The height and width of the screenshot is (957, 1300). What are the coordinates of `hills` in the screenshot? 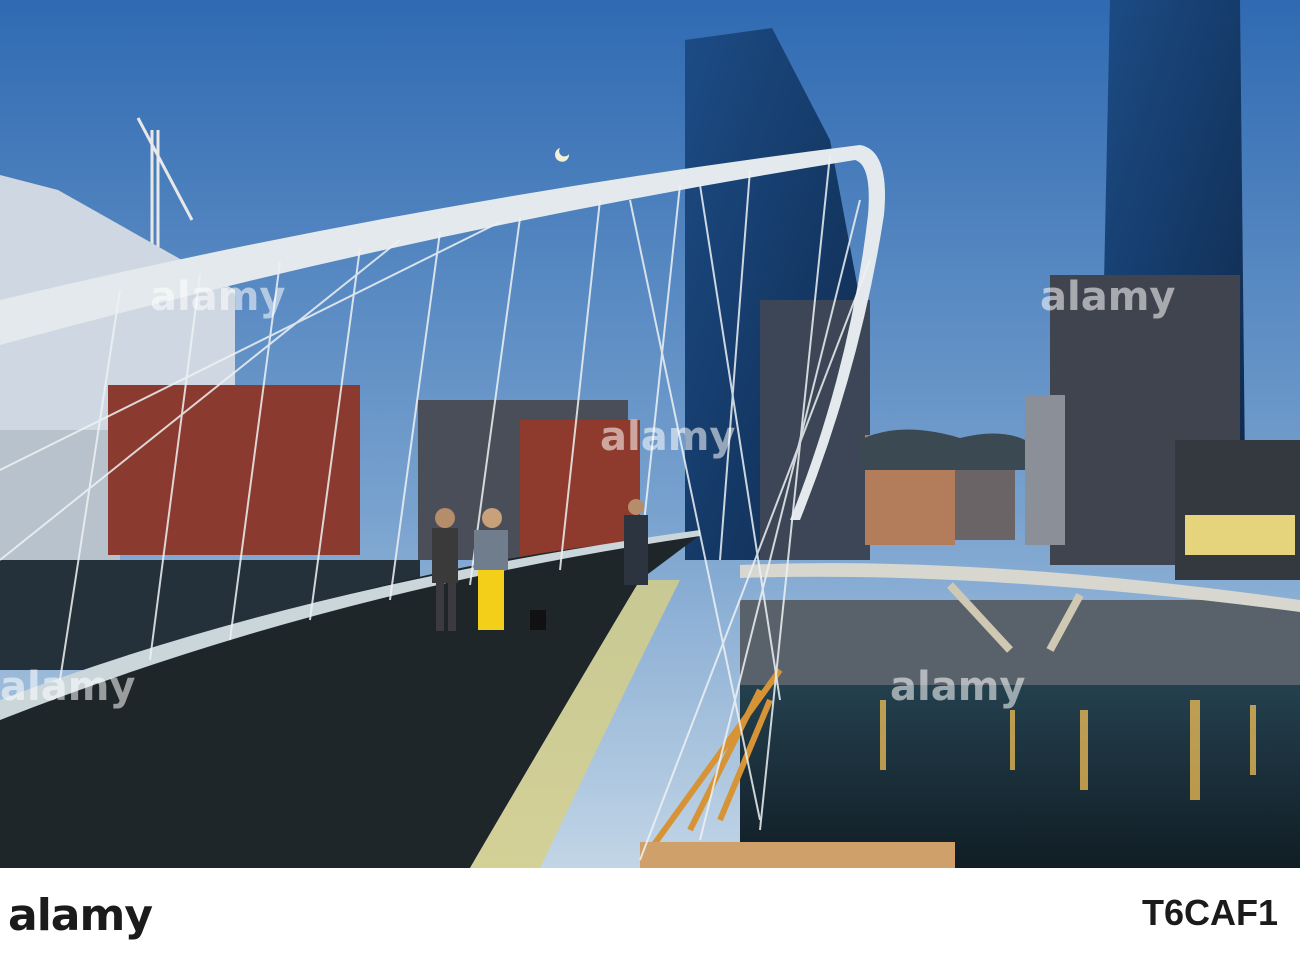 It's located at (942, 449).